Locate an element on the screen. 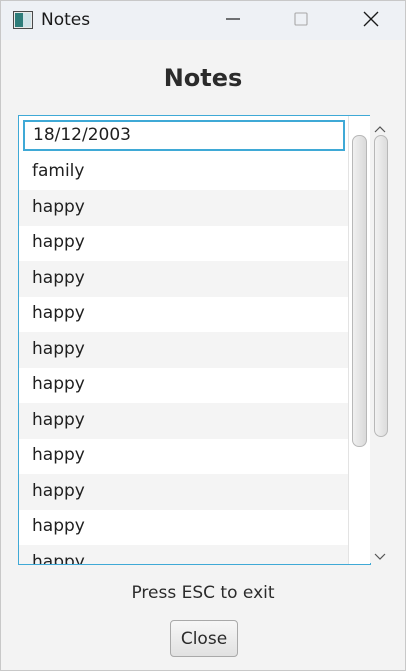  window-scrollbar is located at coordinates (380, 339).